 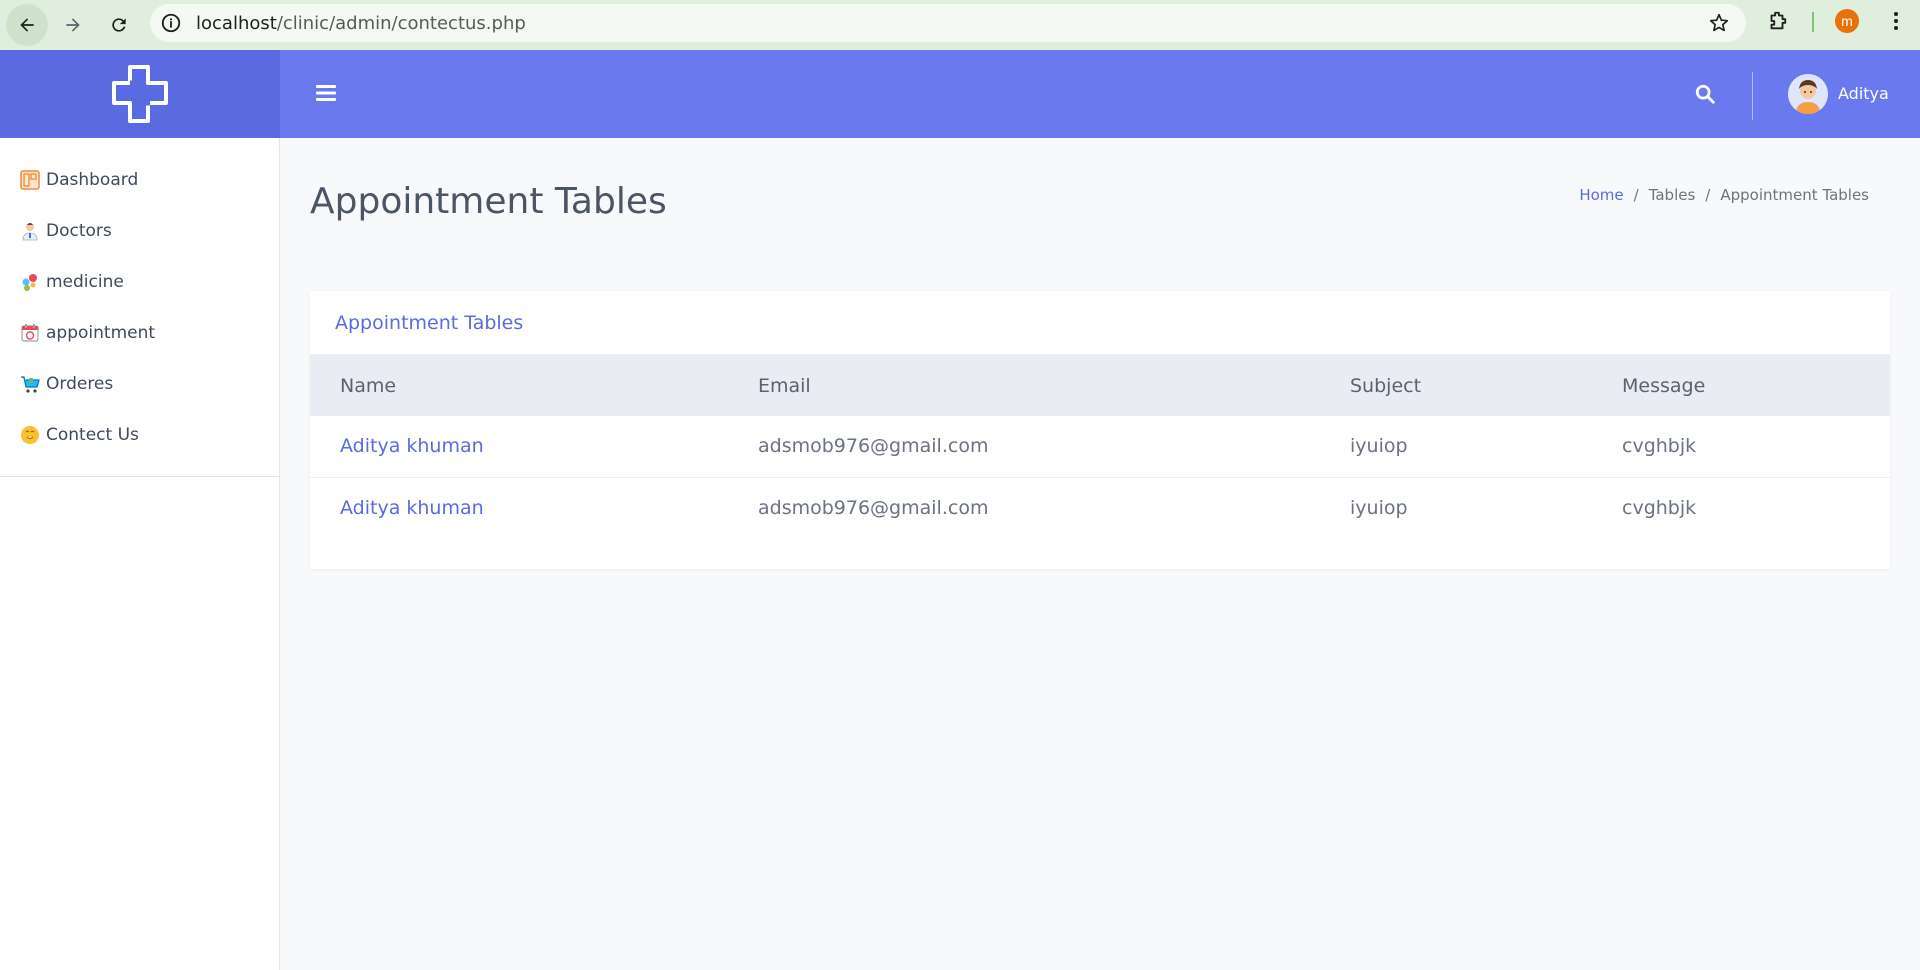 I want to click on sidebar-item-orders: Orderes, so click(x=139, y=383).